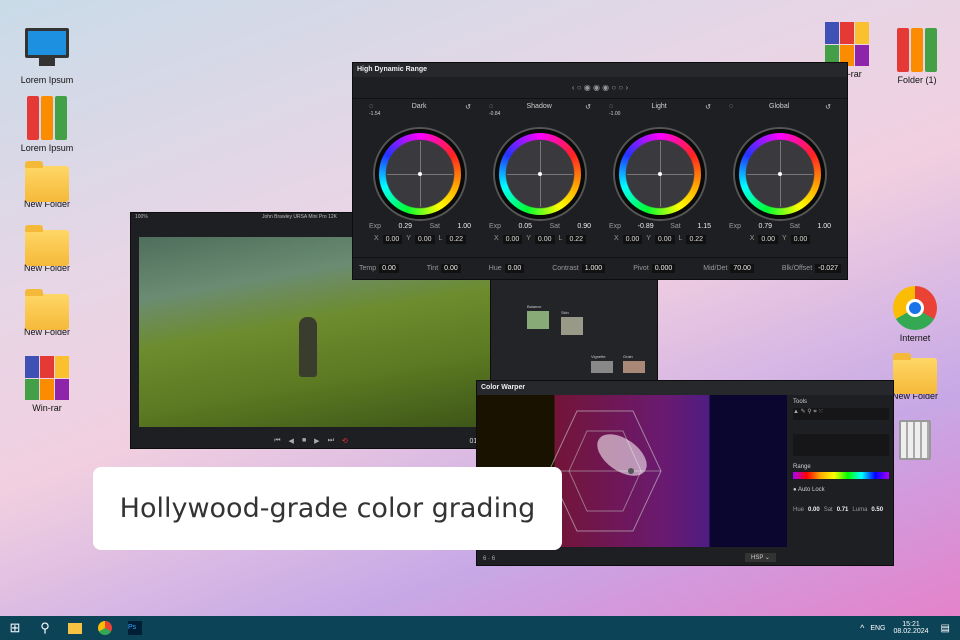 The image size is (960, 640). I want to click on stop-icon: ■, so click(304, 441).